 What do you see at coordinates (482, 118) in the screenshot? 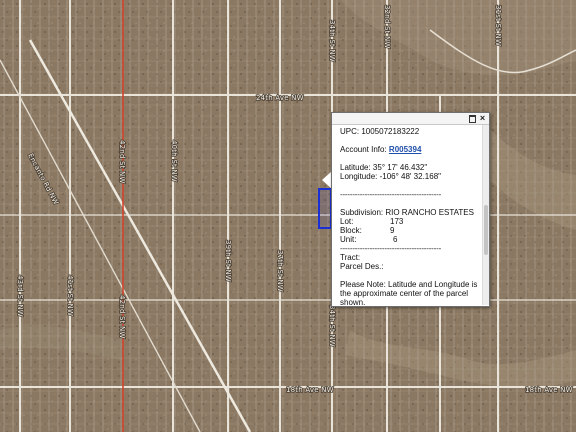
I see `close-icon: ×` at bounding box center [482, 118].